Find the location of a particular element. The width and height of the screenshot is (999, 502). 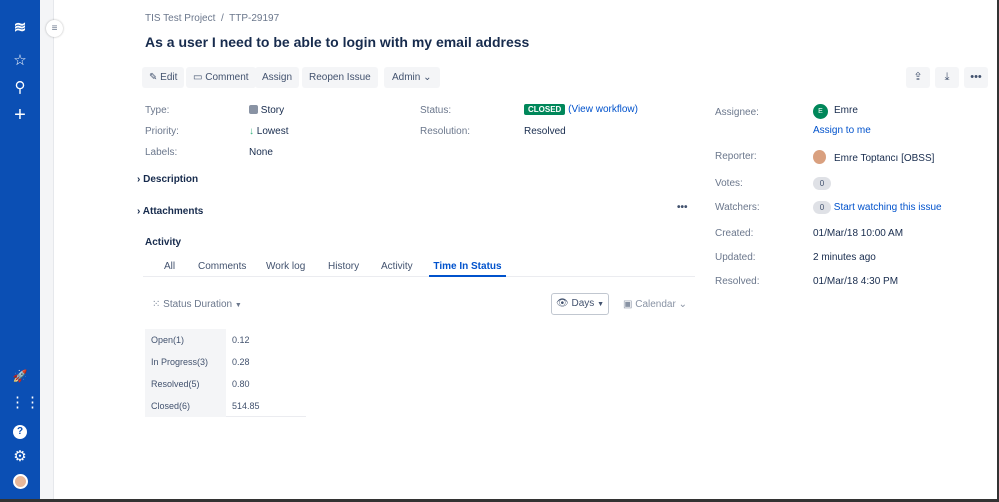

gear-icon: ⚙ is located at coordinates (20, 457).